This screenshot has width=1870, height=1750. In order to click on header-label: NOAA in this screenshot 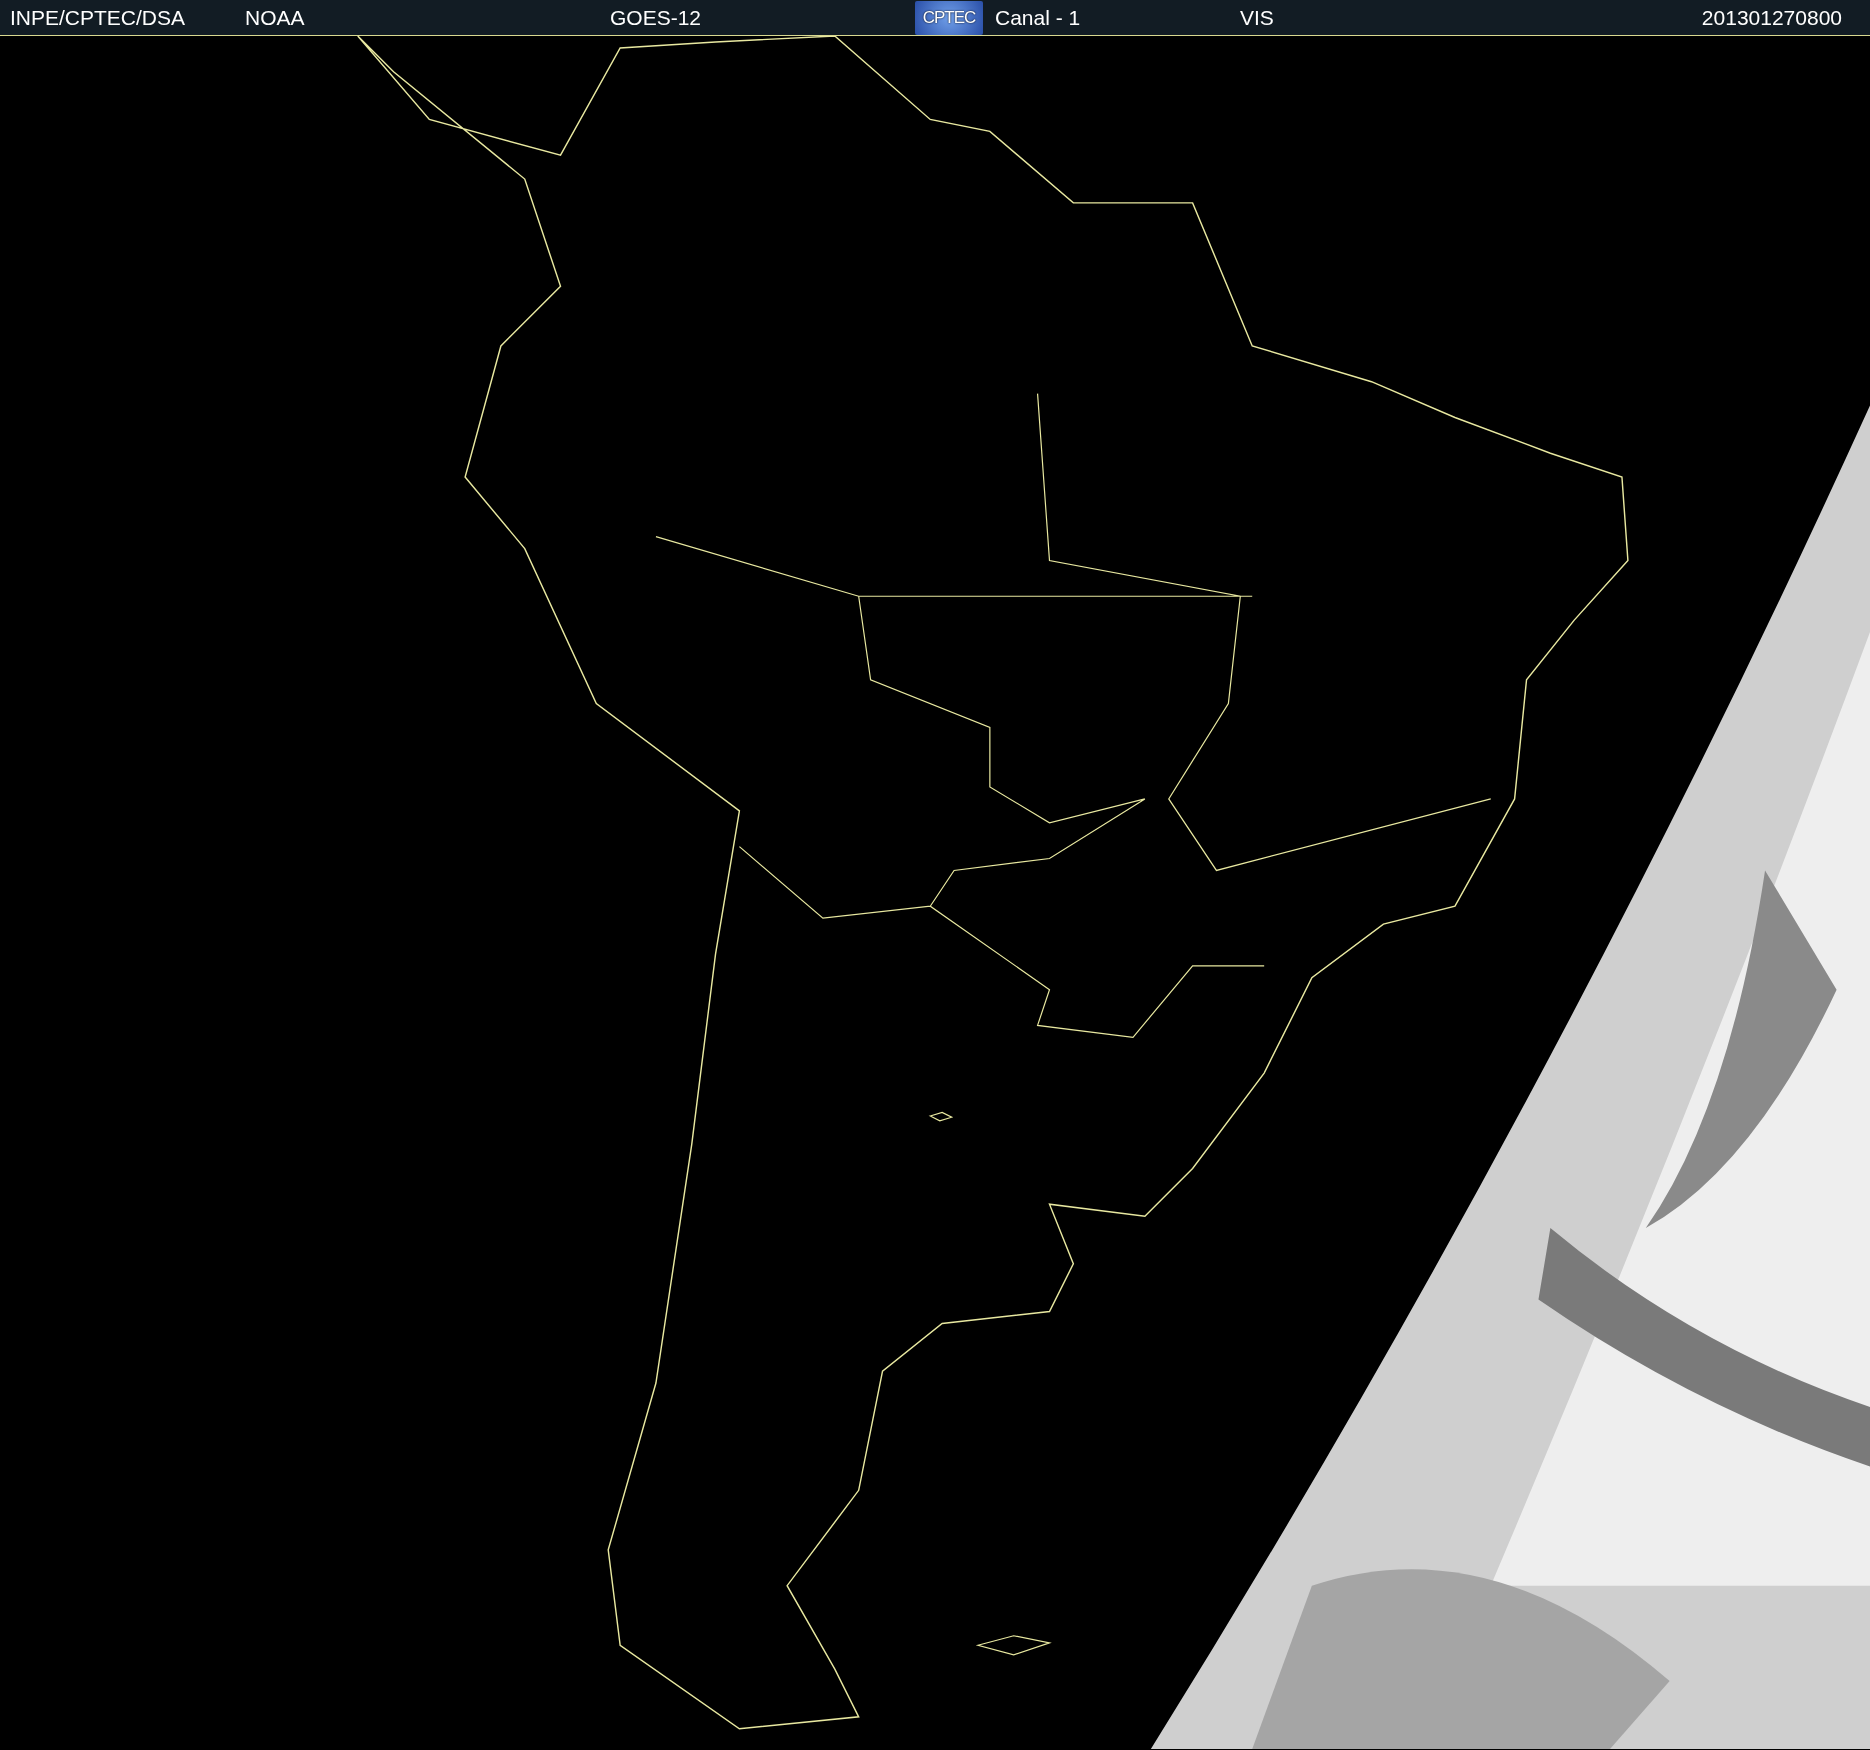, I will do `click(275, 17)`.